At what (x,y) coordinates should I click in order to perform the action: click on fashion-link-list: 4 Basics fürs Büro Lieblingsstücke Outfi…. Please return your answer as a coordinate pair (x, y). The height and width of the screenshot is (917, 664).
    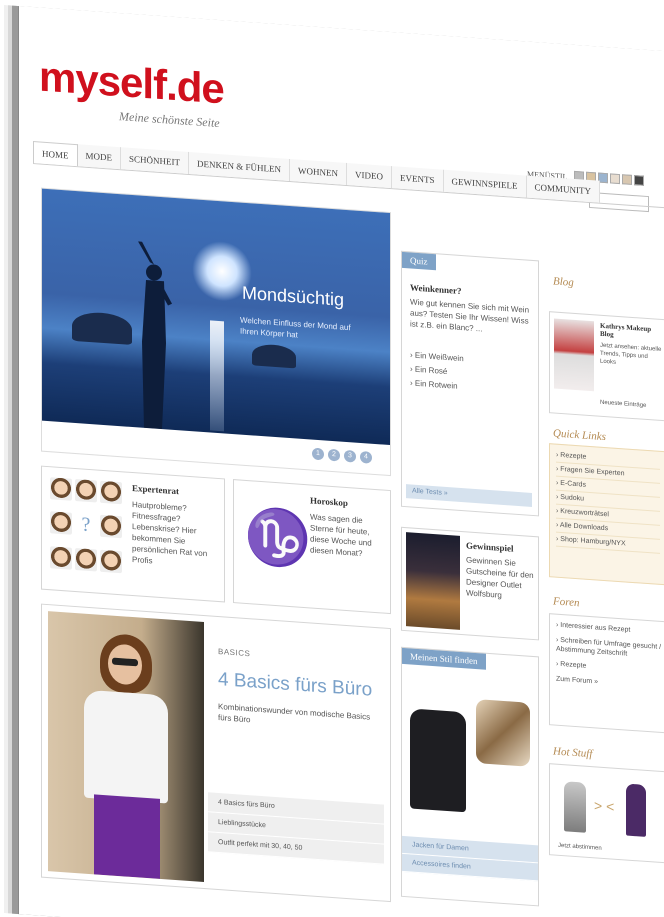
    Looking at the image, I should click on (296, 828).